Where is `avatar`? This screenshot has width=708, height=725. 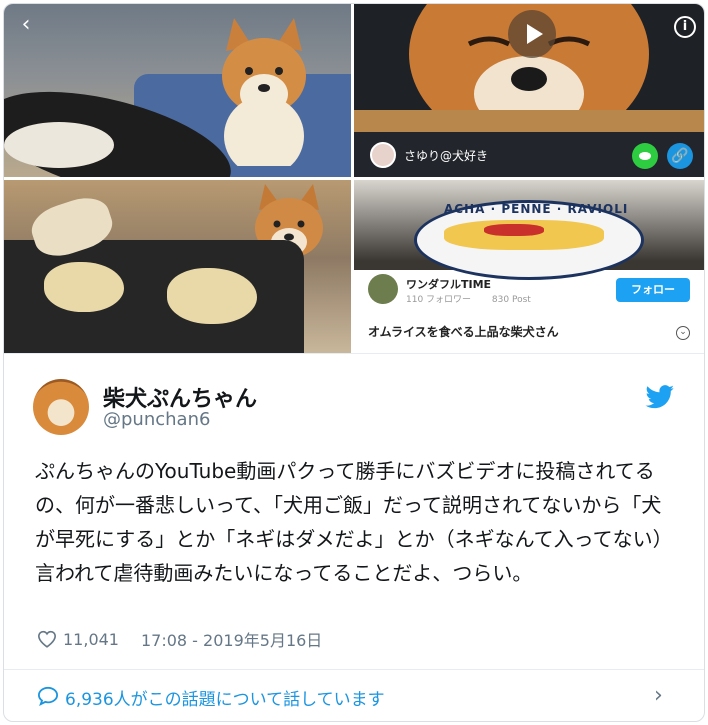 avatar is located at coordinates (61, 407).